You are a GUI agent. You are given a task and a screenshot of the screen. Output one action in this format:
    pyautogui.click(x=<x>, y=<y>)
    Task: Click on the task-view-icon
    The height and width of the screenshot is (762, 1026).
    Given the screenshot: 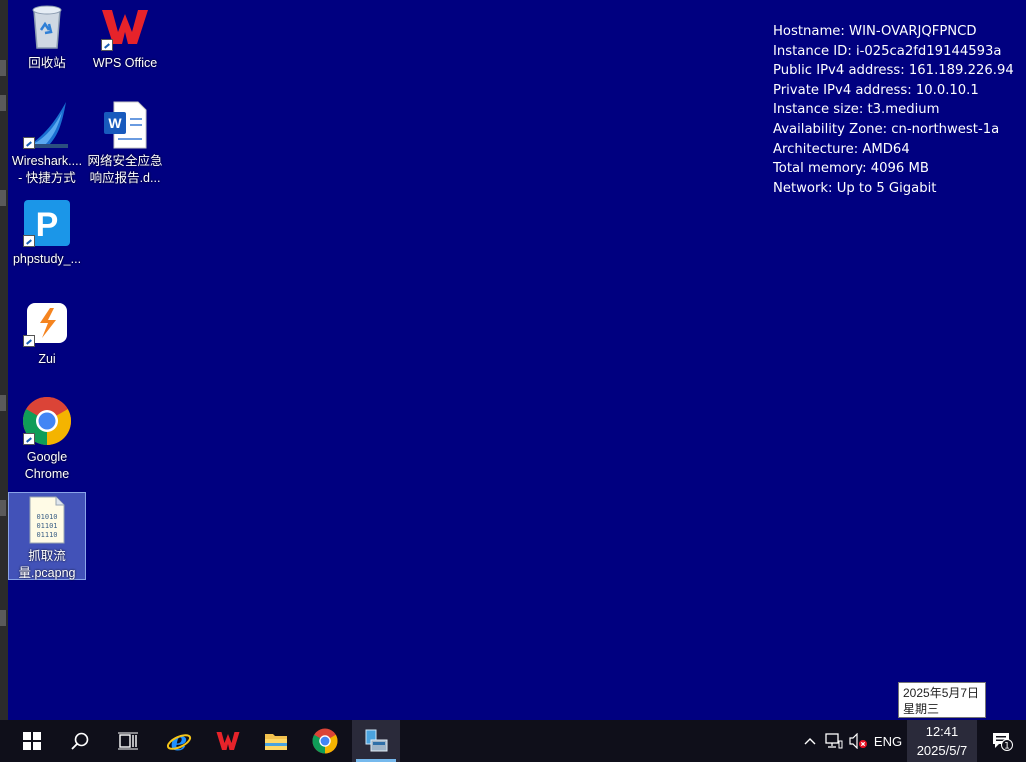 What is the action you would take?
    pyautogui.click(x=128, y=741)
    